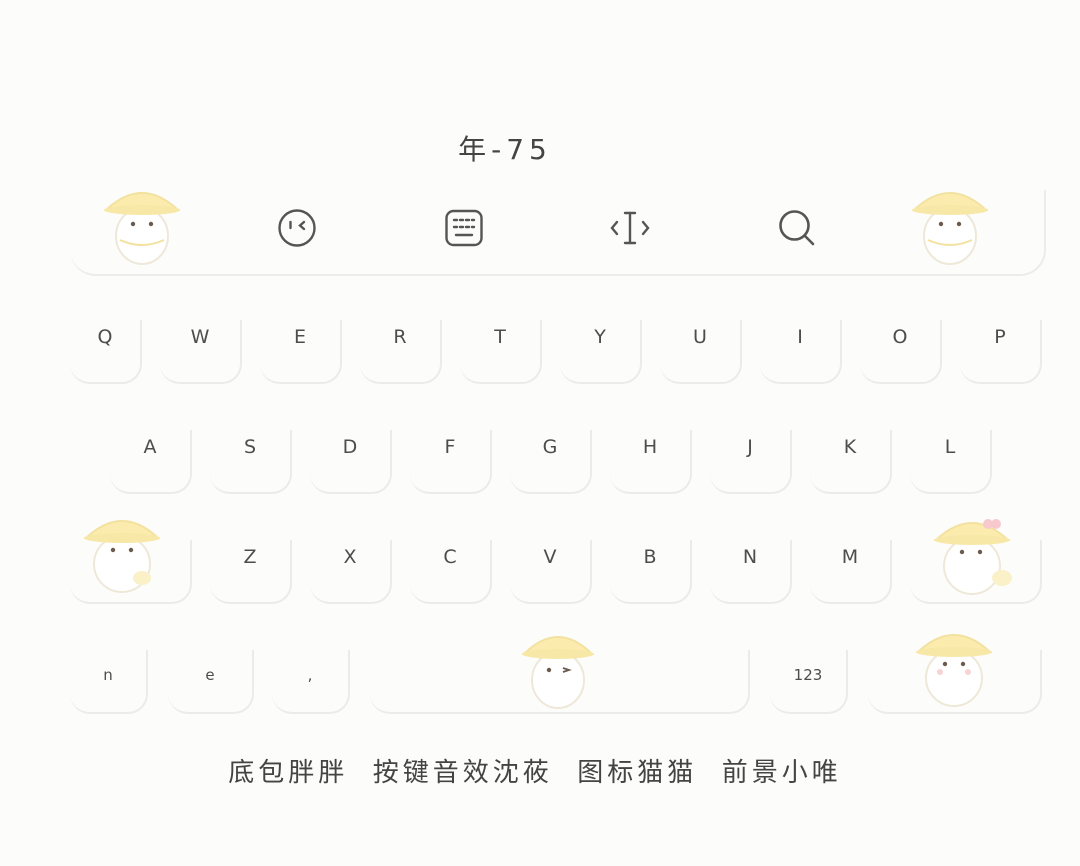  What do you see at coordinates (630, 228) in the screenshot?
I see `cursor-icon` at bounding box center [630, 228].